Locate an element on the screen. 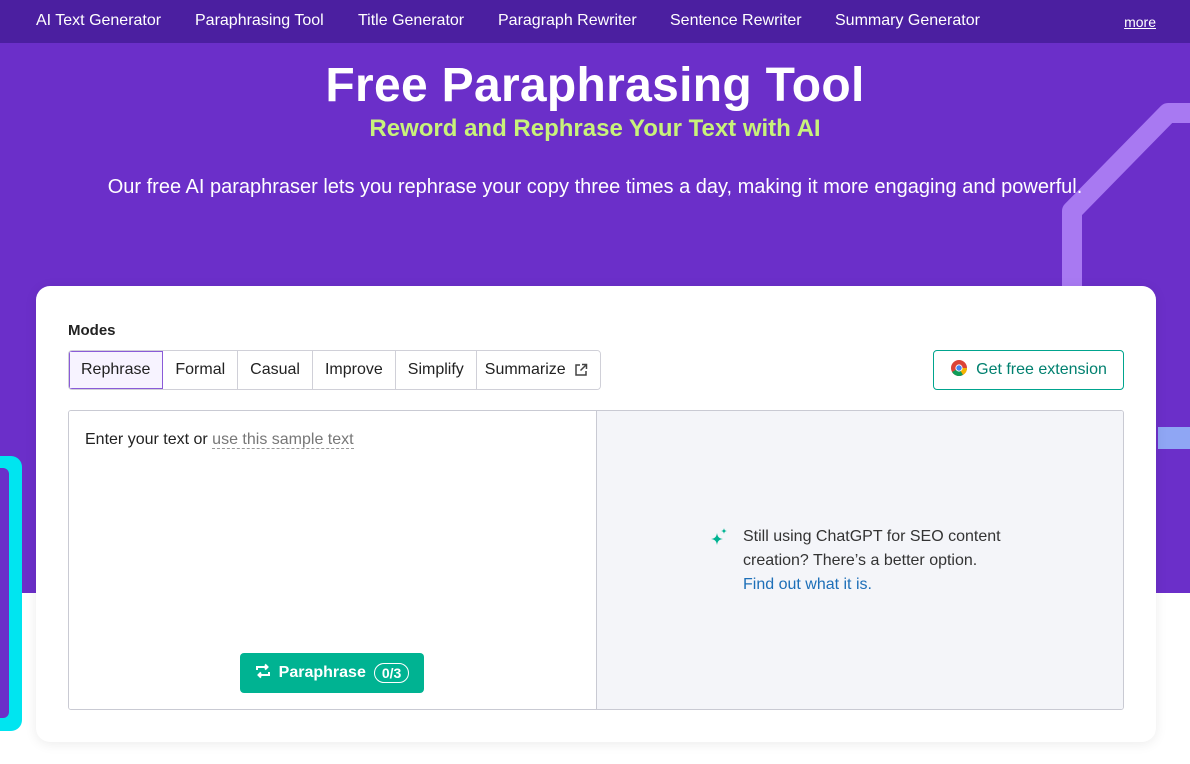 The image size is (1190, 764). paraphrase-button: Paraphrase 0/3 is located at coordinates (332, 673).